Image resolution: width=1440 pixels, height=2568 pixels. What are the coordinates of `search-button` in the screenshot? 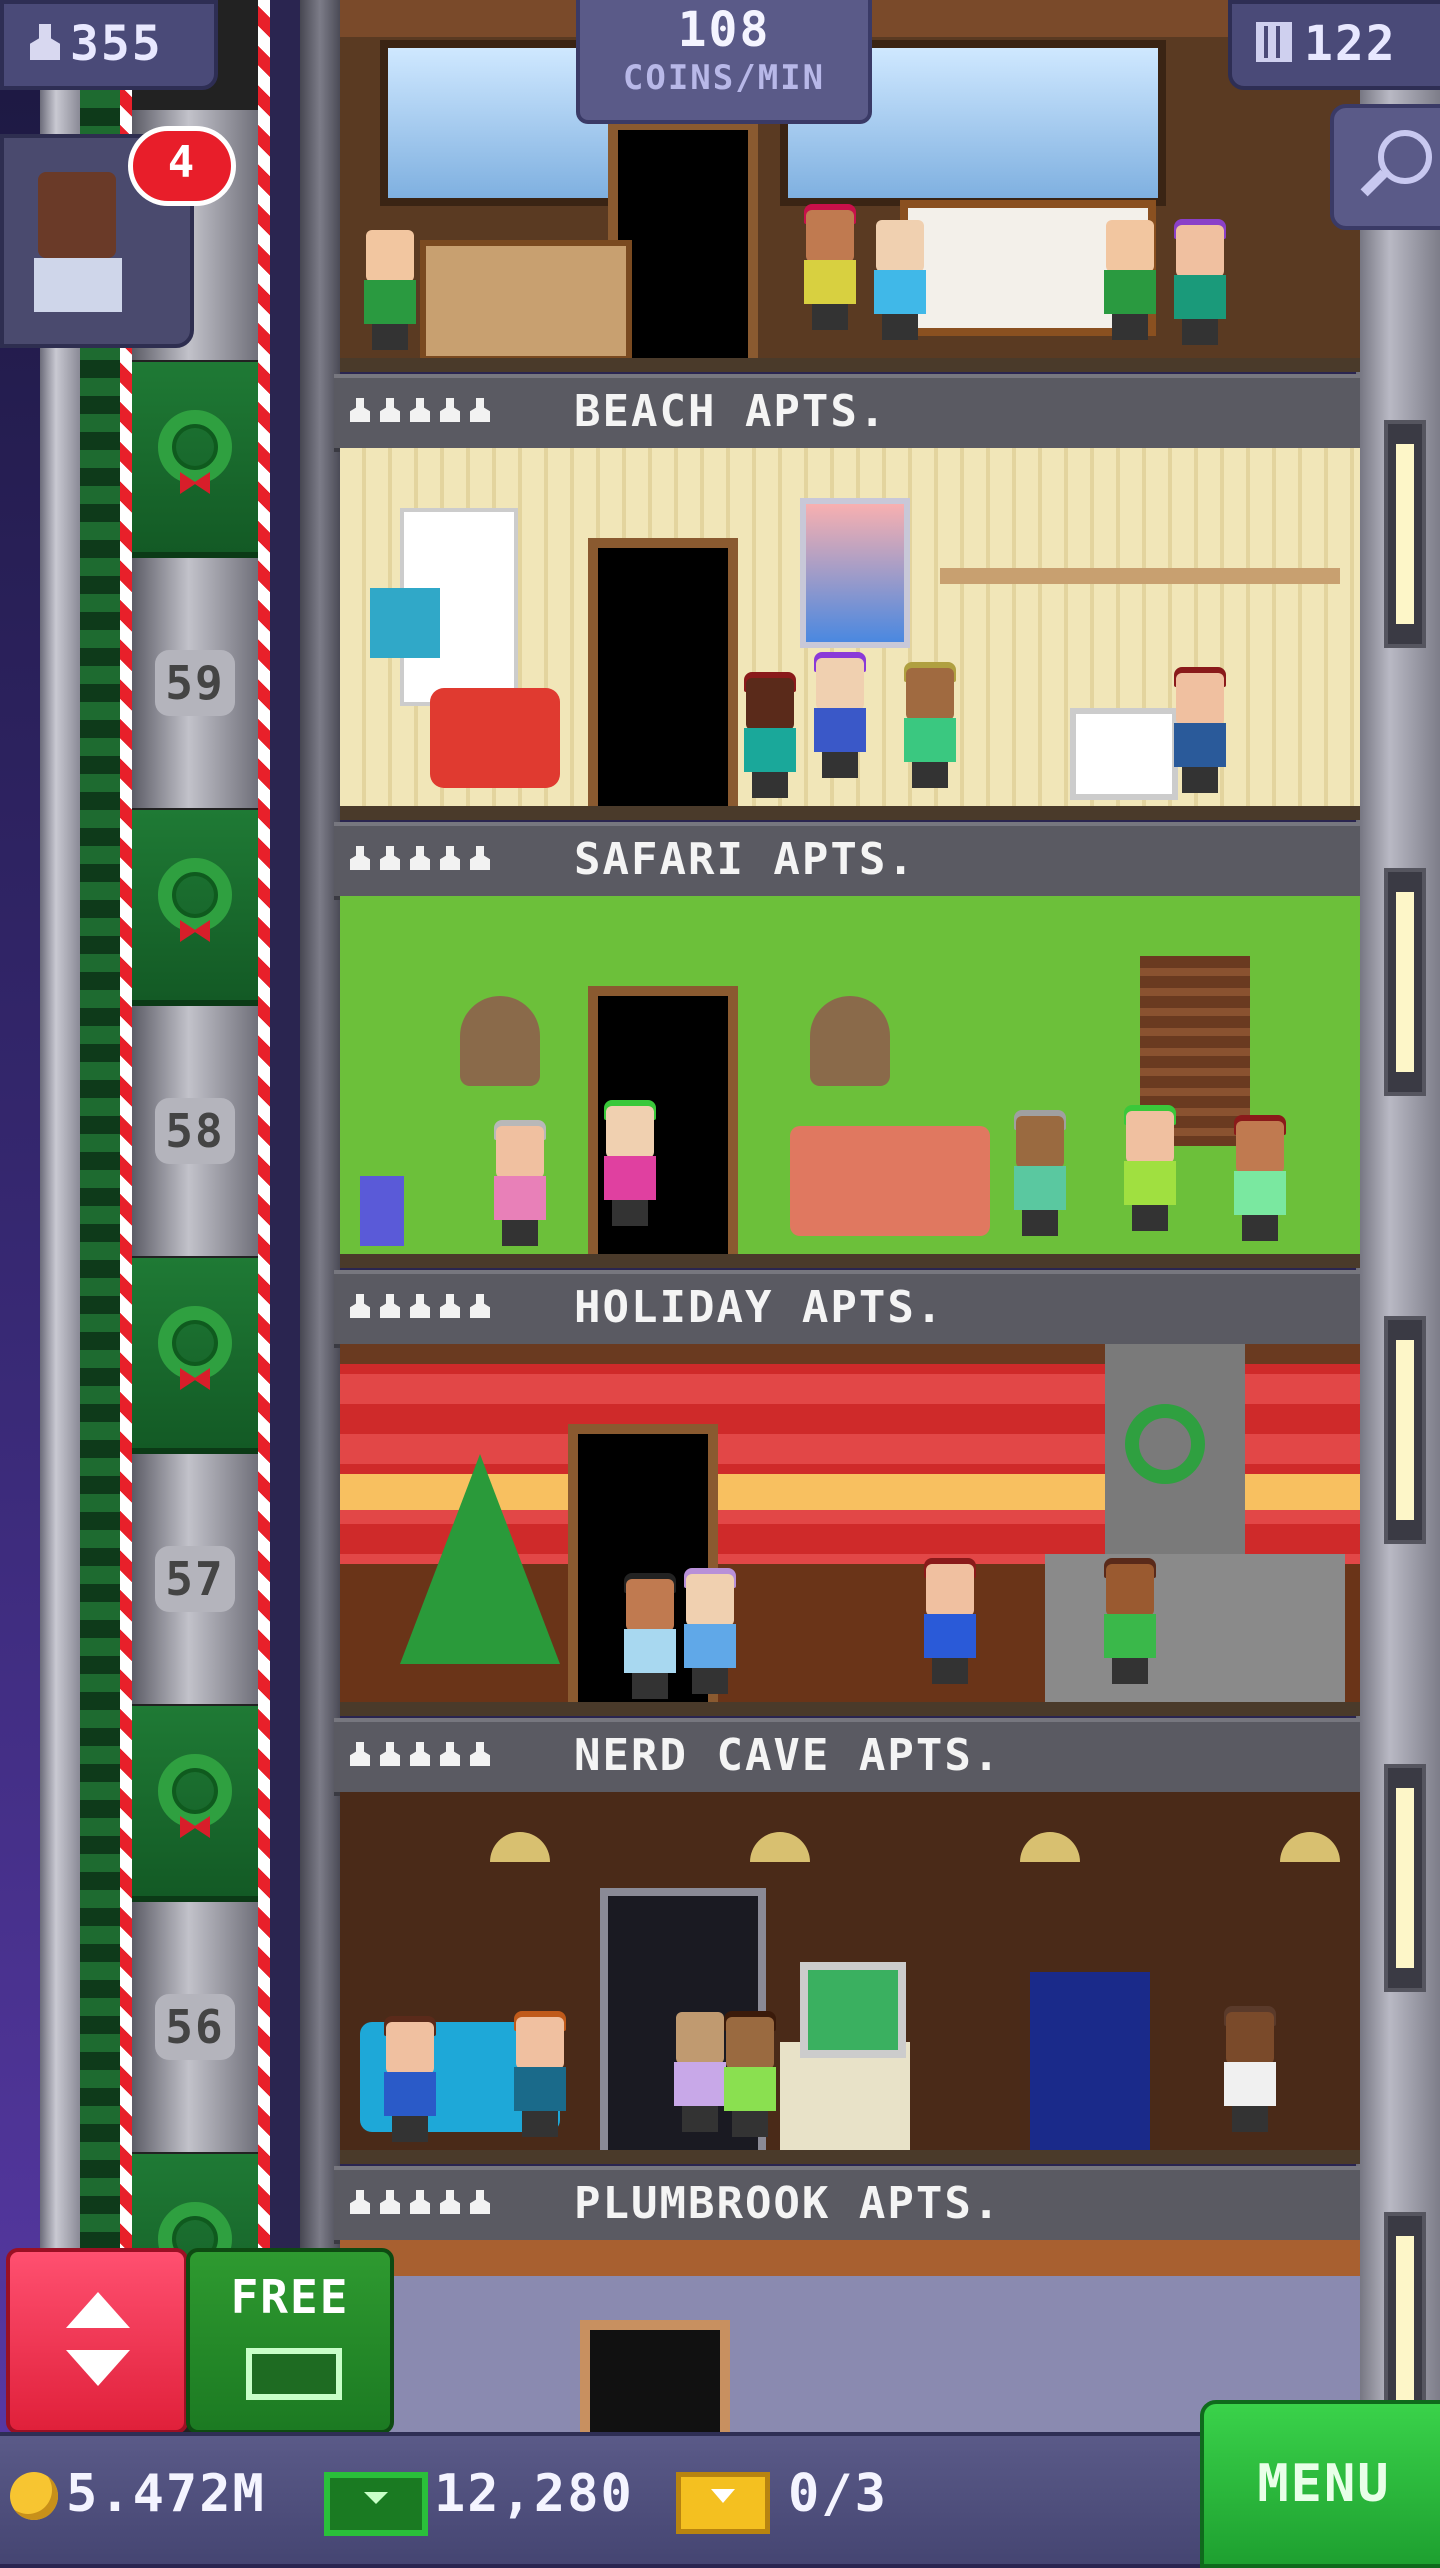 It's located at (1385, 167).